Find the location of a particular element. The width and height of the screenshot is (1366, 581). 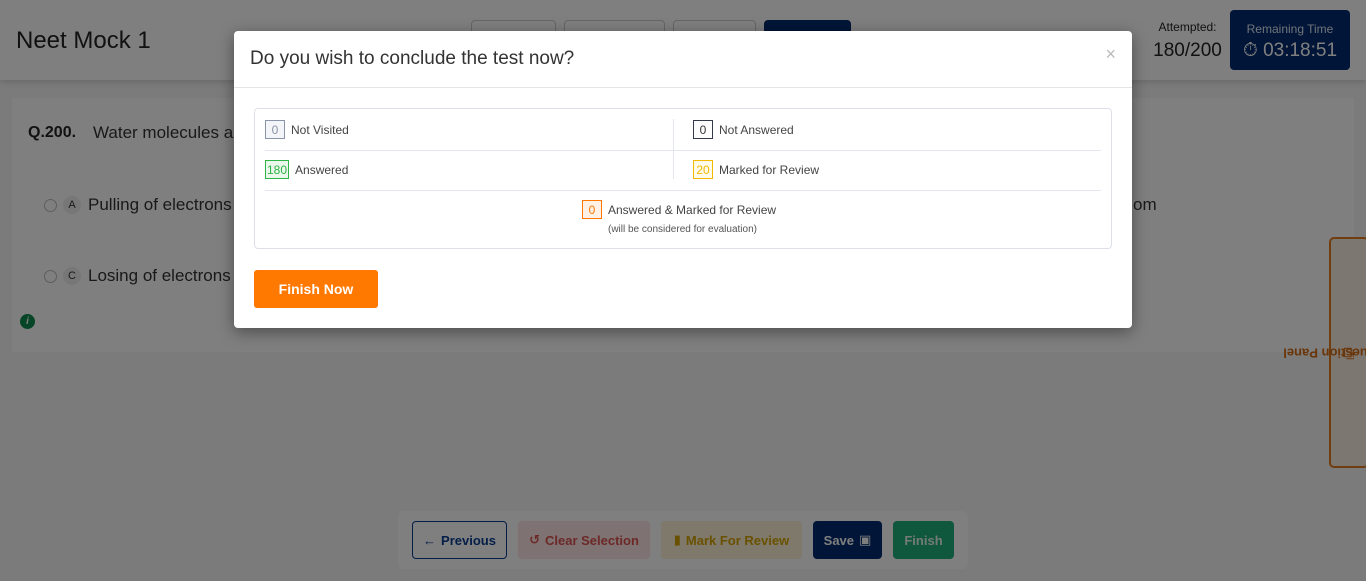

stat-answered: 180 Answered is located at coordinates (306, 169).